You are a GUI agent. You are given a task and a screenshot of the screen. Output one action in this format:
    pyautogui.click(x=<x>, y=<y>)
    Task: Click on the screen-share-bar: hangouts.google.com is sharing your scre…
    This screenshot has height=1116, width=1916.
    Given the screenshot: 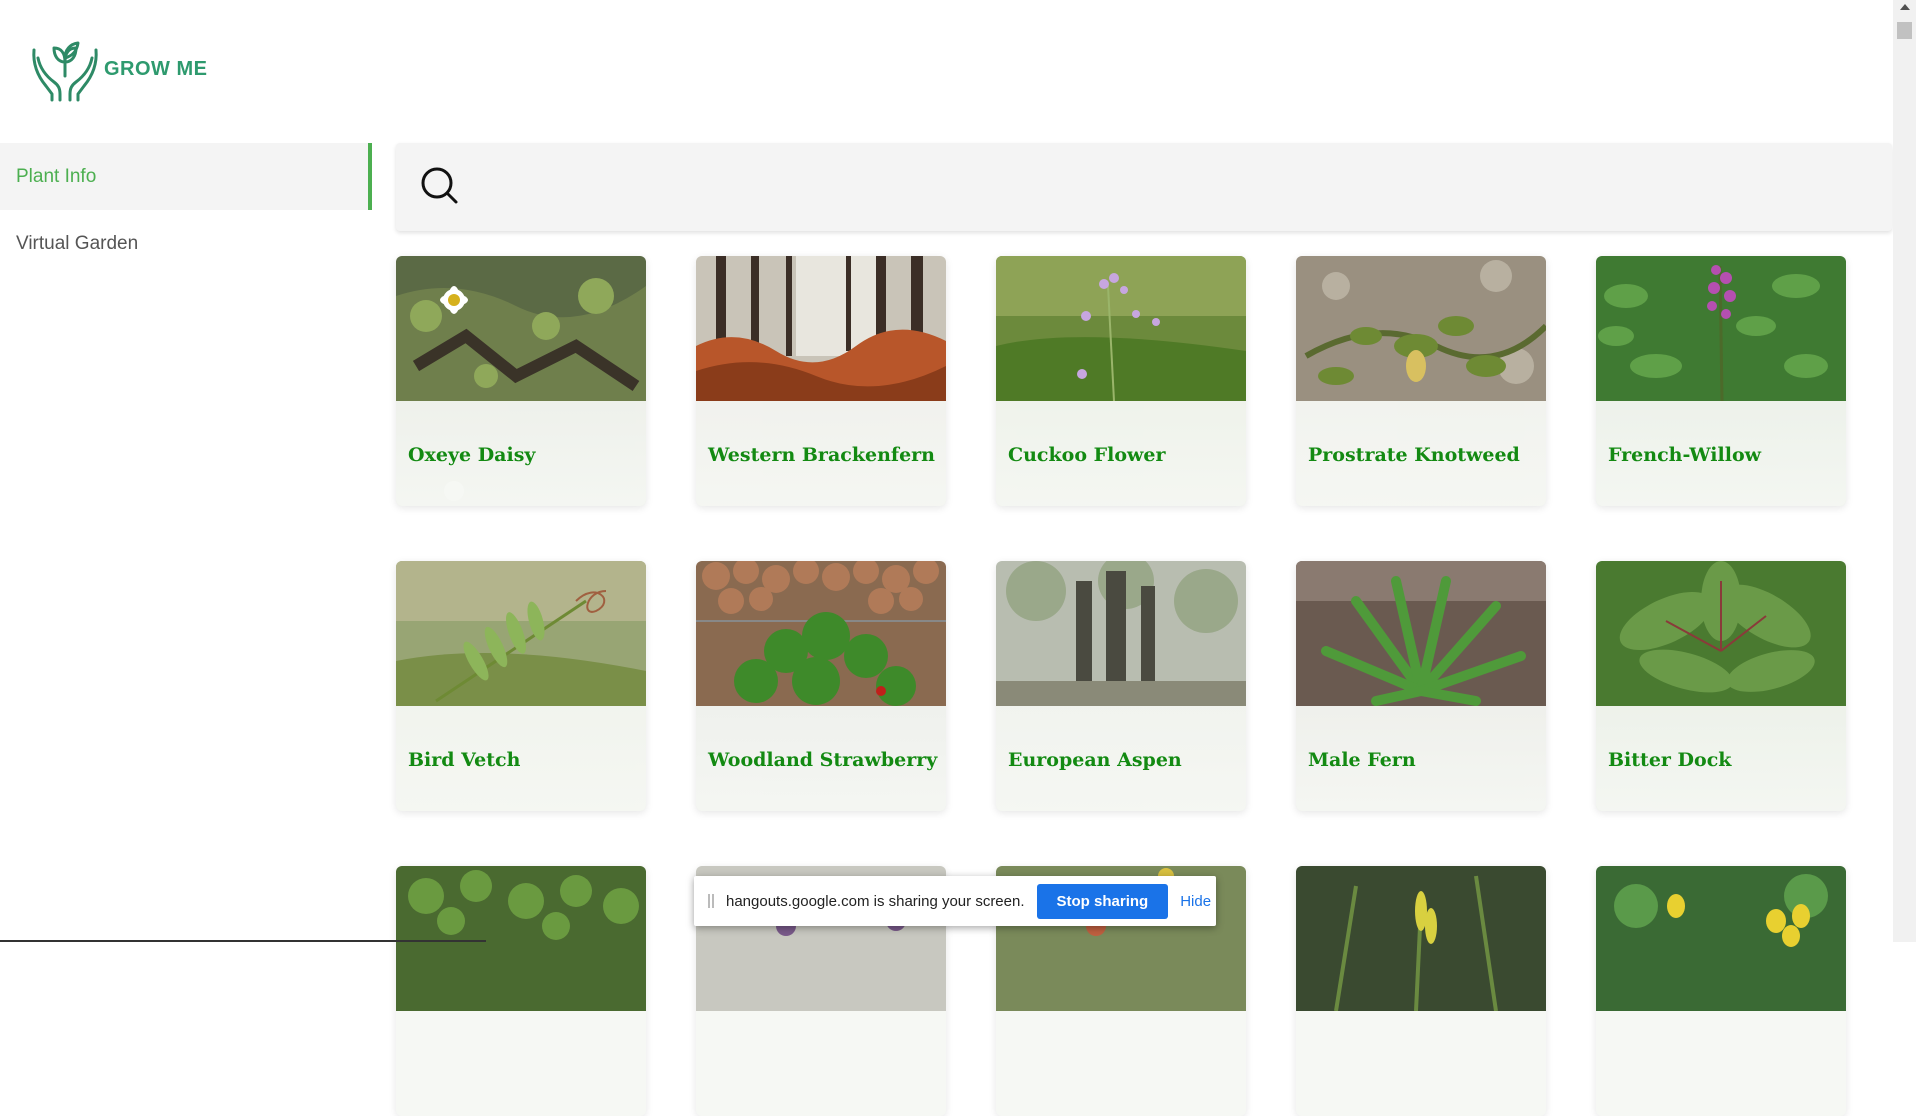 What is the action you would take?
    pyautogui.click(x=955, y=901)
    